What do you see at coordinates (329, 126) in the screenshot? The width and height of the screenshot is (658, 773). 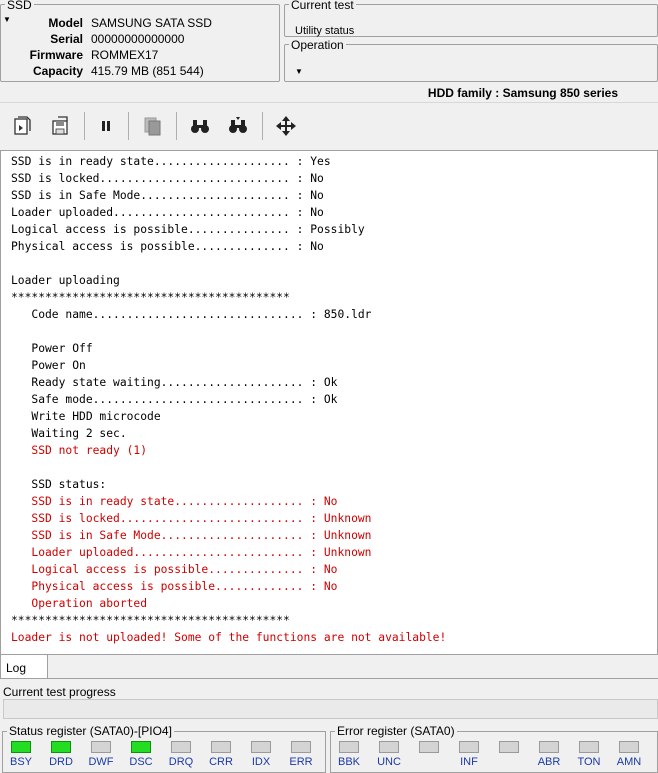 I see `toolbar` at bounding box center [329, 126].